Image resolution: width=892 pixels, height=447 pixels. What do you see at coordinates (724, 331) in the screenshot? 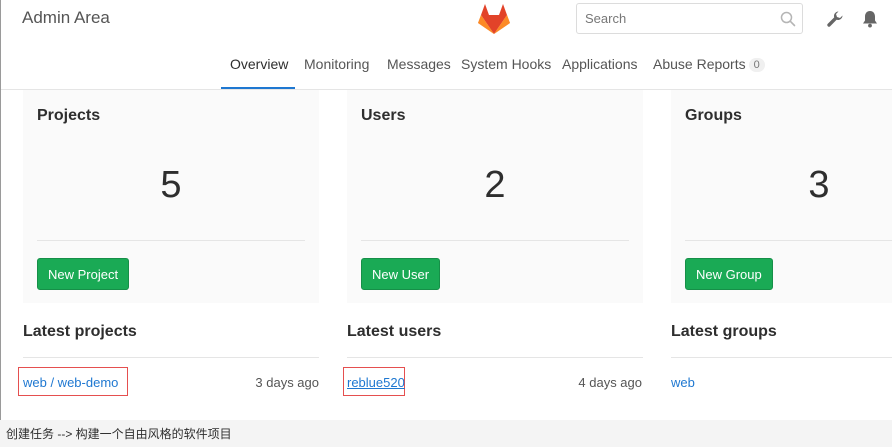
I see `latest-groups-title: Latest groups` at bounding box center [724, 331].